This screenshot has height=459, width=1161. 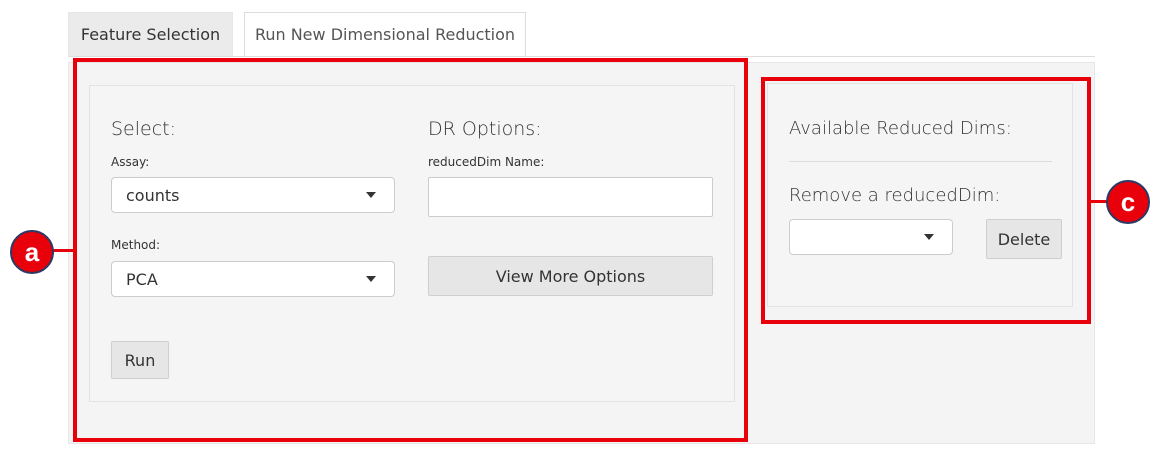 I want to click on annotation-badge-c: c, so click(x=1128, y=202).